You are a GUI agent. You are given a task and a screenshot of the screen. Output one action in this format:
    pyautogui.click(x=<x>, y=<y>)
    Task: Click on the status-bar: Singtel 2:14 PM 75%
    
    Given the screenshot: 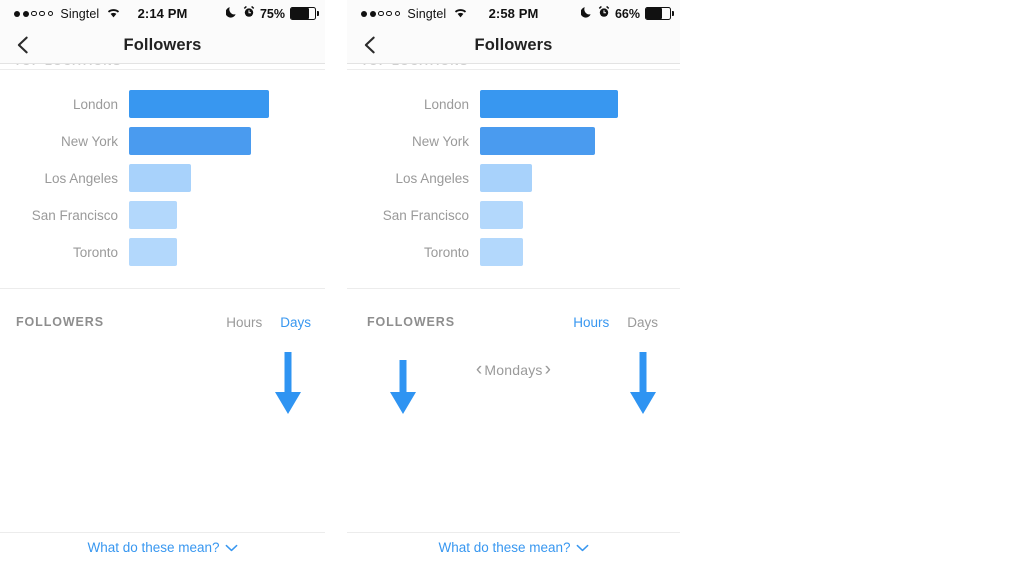 What is the action you would take?
    pyautogui.click(x=162, y=13)
    